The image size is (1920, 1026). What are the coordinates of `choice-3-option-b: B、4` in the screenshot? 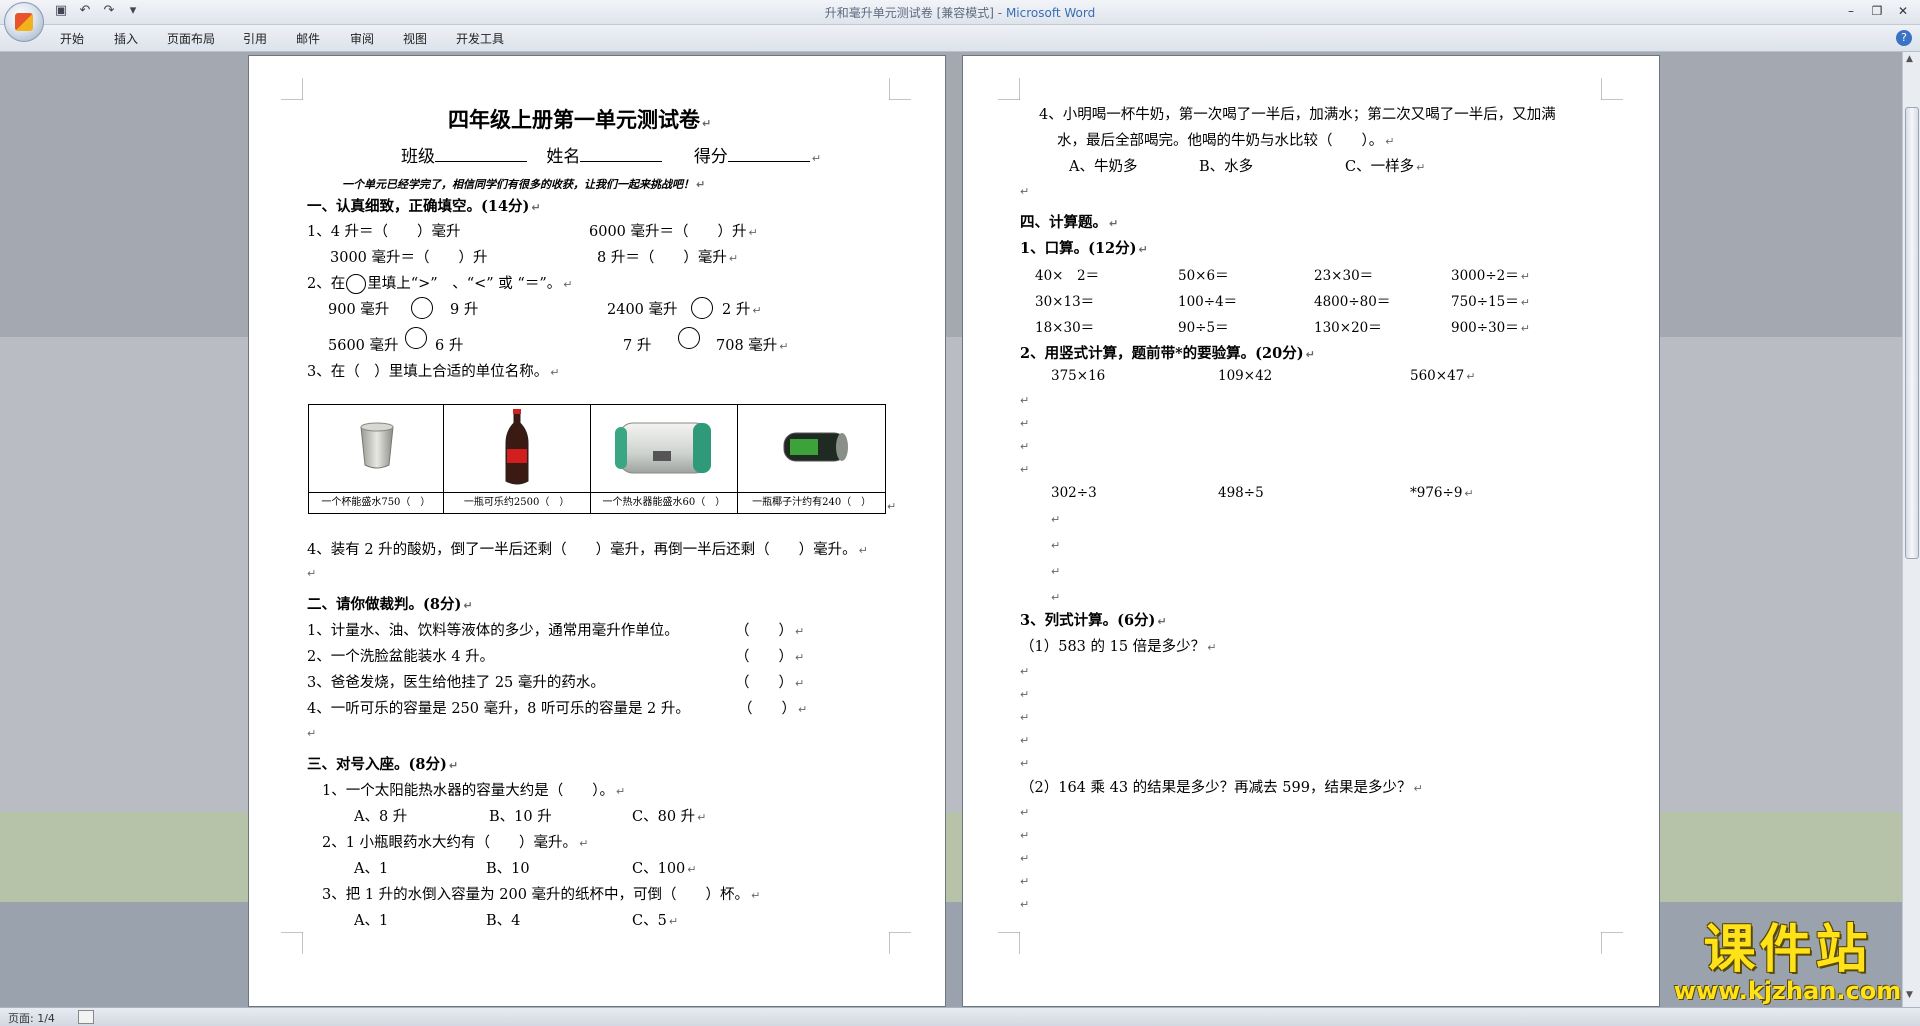 It's located at (503, 919).